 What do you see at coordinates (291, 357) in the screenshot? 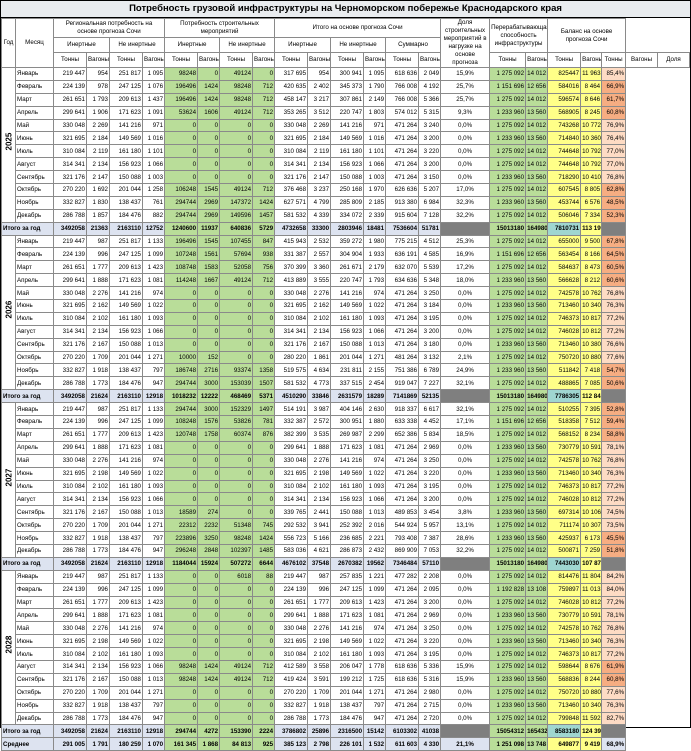
I see `value-cell: 280 220` at bounding box center [291, 357].